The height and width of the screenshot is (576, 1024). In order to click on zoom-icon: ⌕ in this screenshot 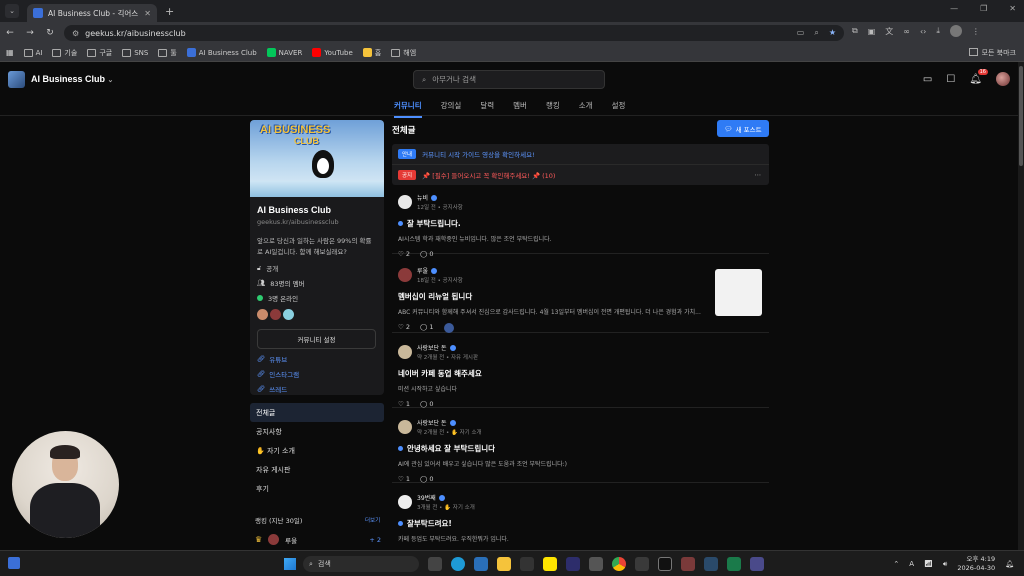, I will do `click(816, 33)`.